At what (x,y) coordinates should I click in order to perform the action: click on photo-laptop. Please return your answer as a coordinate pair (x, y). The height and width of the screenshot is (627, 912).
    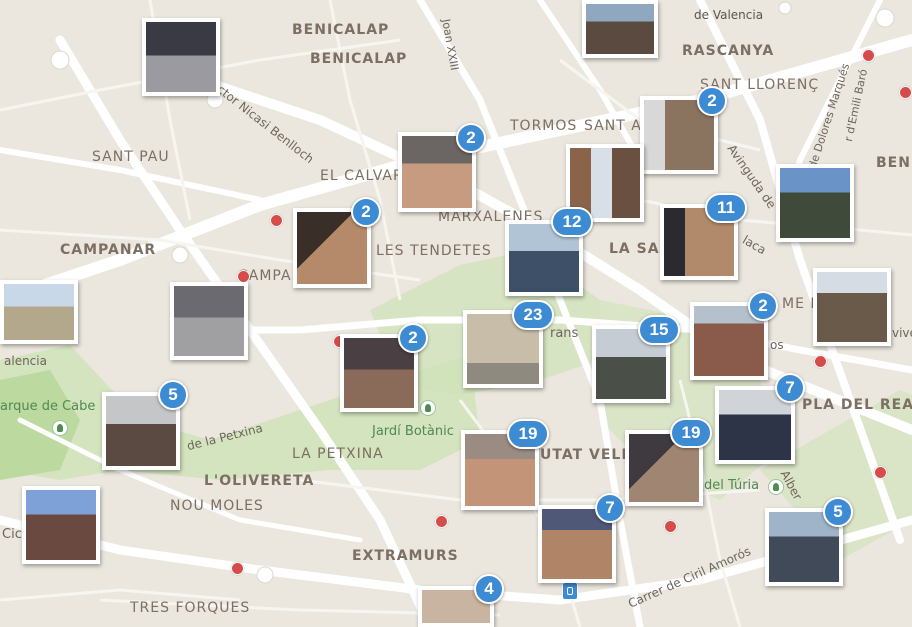
    Looking at the image, I should click on (181, 57).